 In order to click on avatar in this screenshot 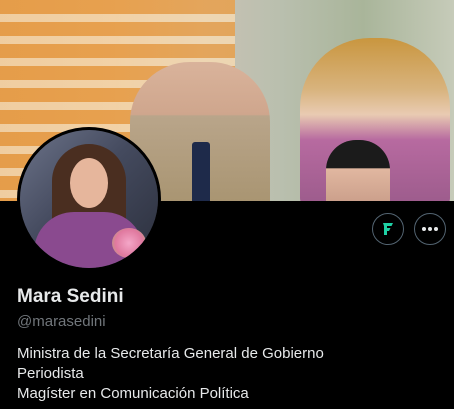, I will do `click(89, 199)`.